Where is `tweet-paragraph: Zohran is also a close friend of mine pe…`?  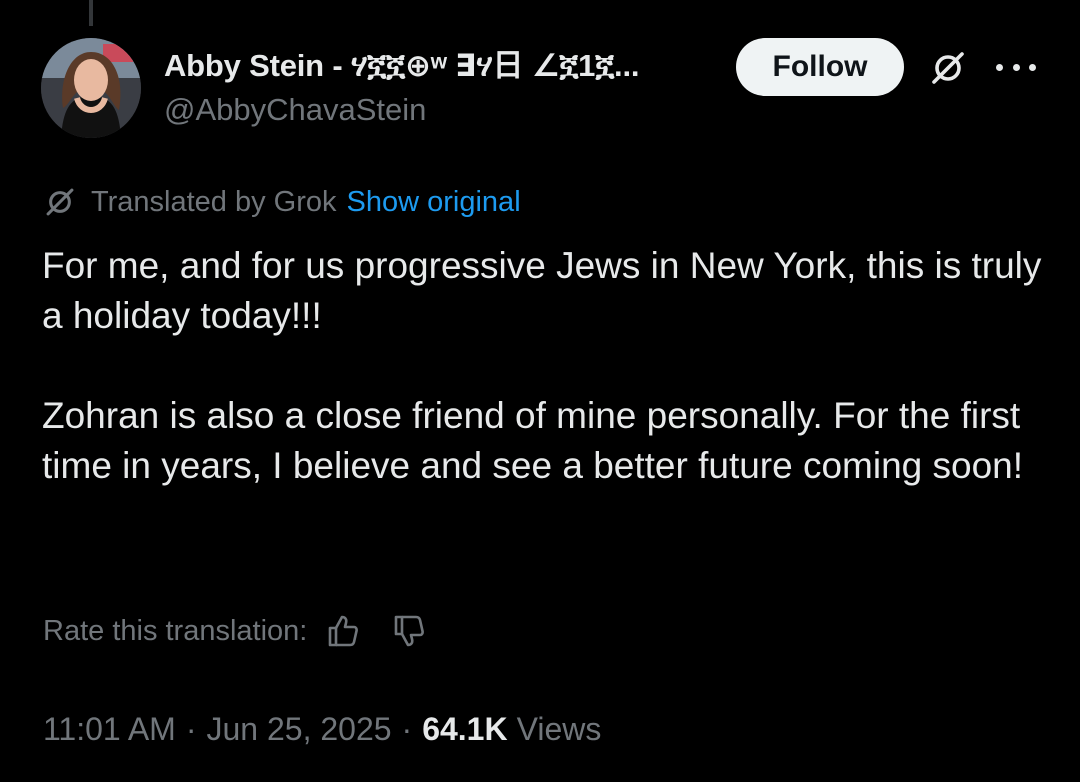 tweet-paragraph: Zohran is also a close friend of mine pe… is located at coordinates (533, 440).